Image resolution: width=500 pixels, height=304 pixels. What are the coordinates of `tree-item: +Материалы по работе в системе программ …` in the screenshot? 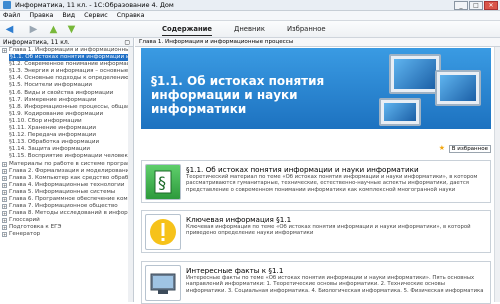 It's located at (65, 164).